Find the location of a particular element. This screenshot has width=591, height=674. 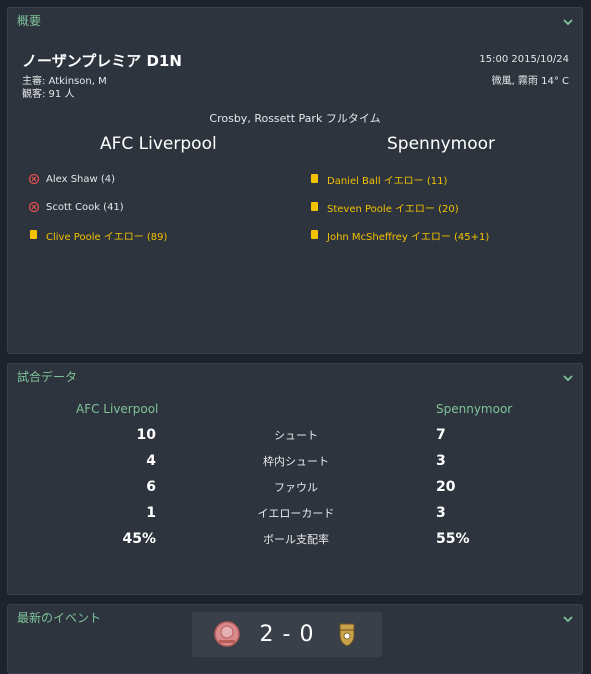

stat-away-value: 55% is located at coordinates (453, 539).